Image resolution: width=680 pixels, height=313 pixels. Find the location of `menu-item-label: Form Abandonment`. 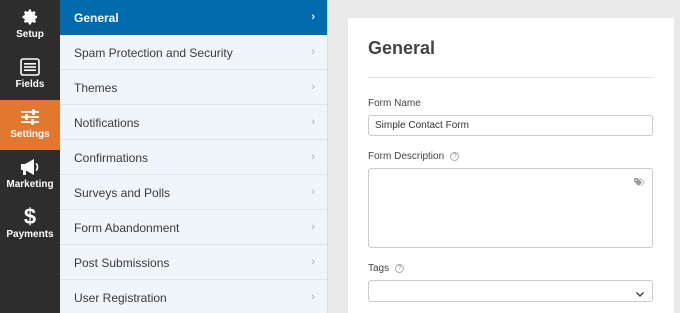

menu-item-label: Form Abandonment is located at coordinates (127, 228).